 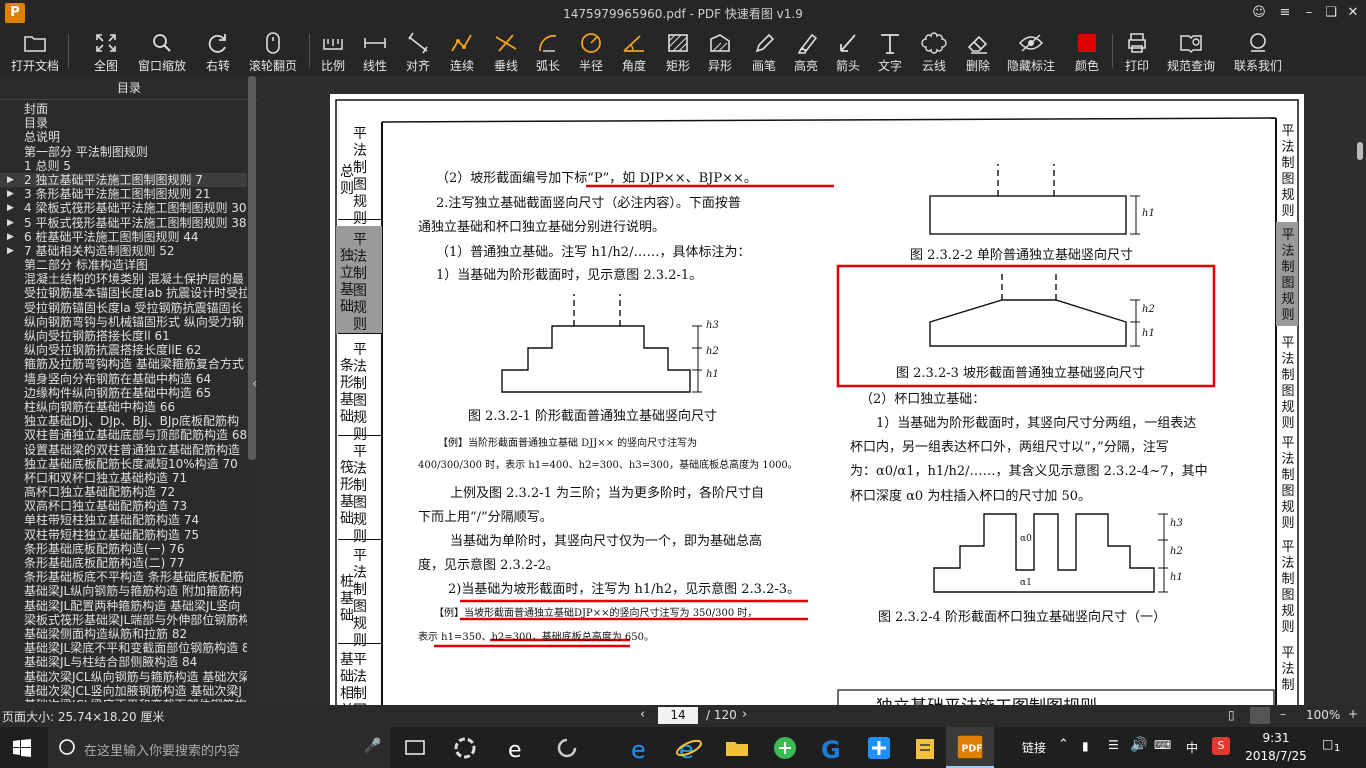 What do you see at coordinates (123, 606) in the screenshot?
I see `toc-item: 基础梁JL配置两种箍筋构造 基础梁JL竖向` at bounding box center [123, 606].